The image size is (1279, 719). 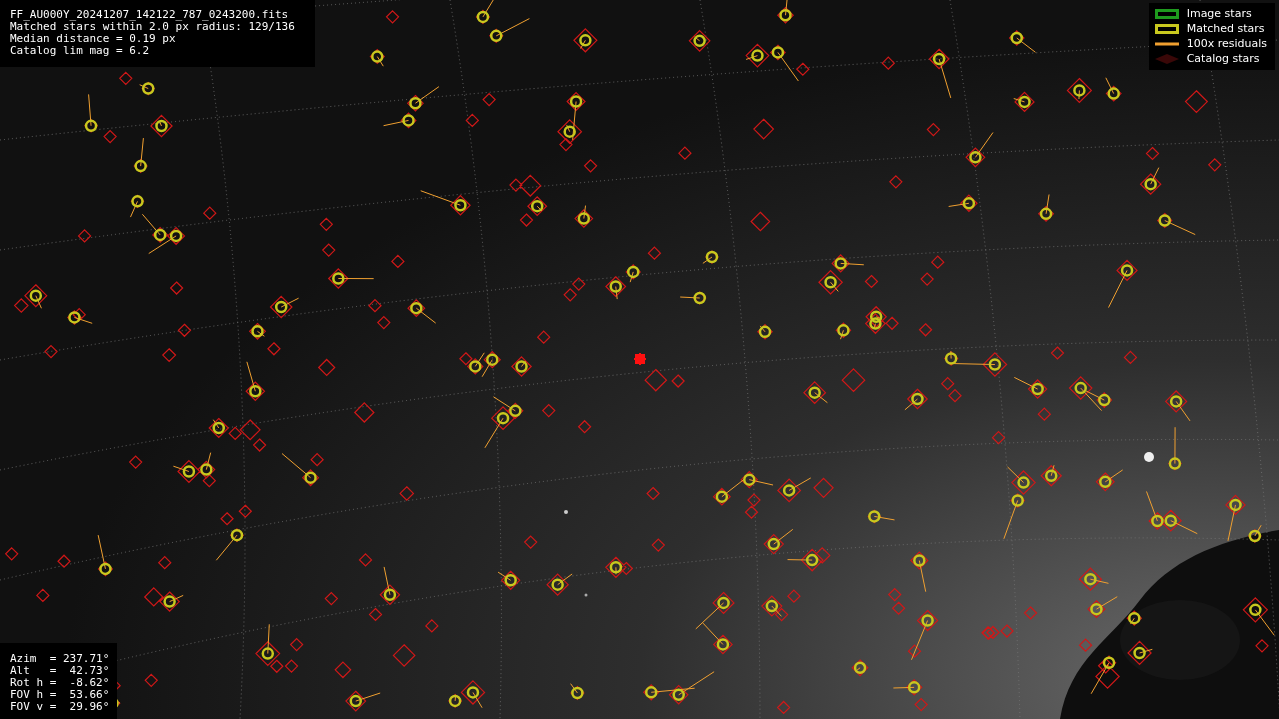 I want to click on info-text: Matched stars within 2.0 px radius: 129/136, so click(x=152, y=27).